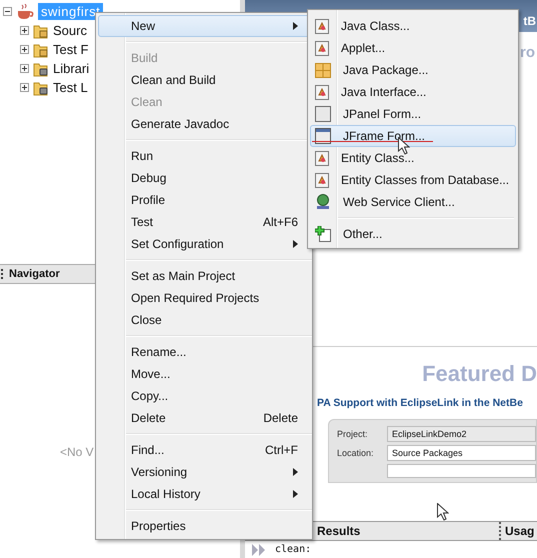  Describe the element at coordinates (293, 549) in the screenshot. I see `output-line: clean:` at that location.